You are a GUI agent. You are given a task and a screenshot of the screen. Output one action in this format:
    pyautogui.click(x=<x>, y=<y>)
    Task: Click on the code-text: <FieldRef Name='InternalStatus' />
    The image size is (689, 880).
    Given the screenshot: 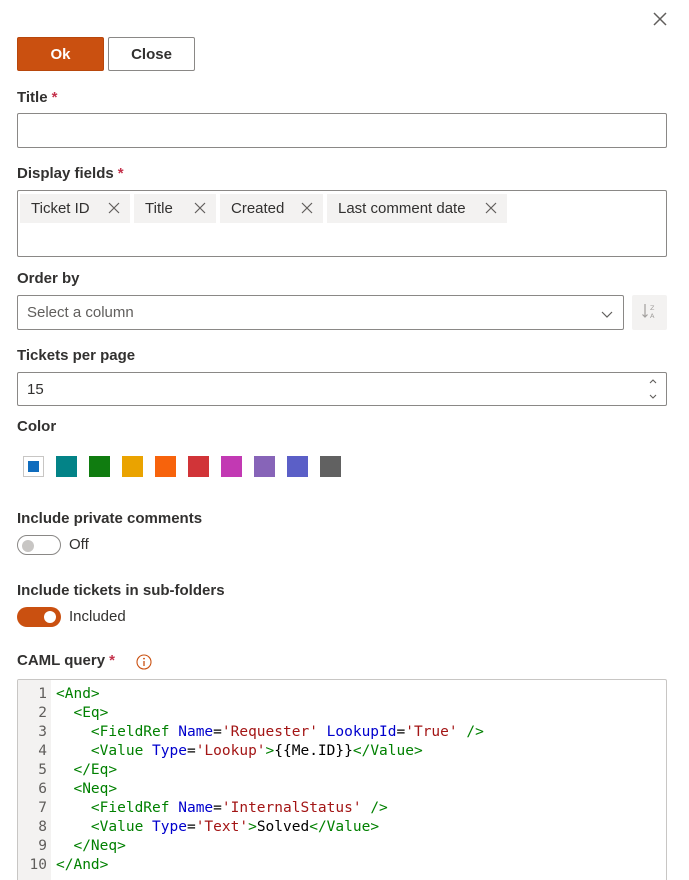 What is the action you would take?
    pyautogui.click(x=239, y=808)
    